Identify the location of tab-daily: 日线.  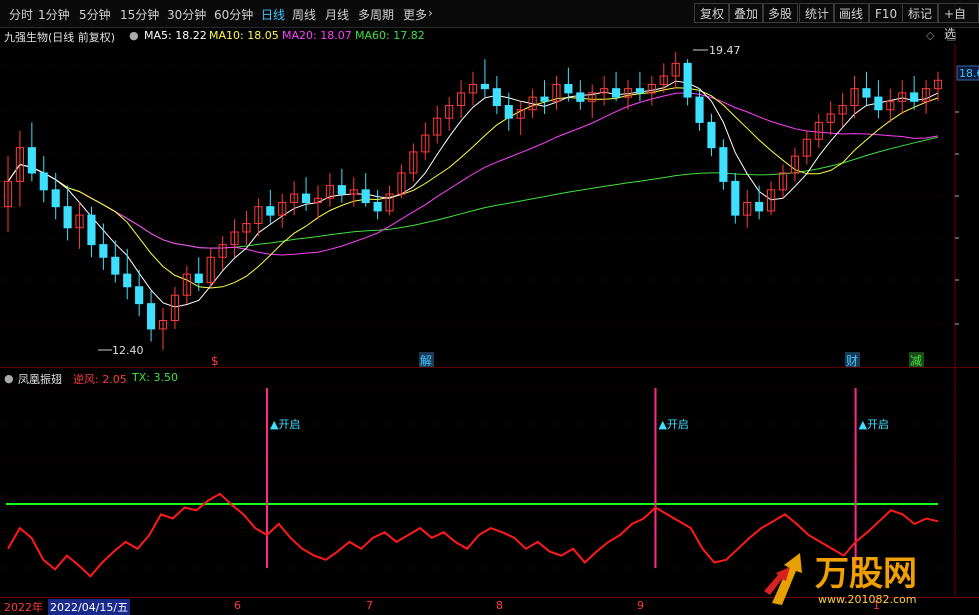
(273, 14).